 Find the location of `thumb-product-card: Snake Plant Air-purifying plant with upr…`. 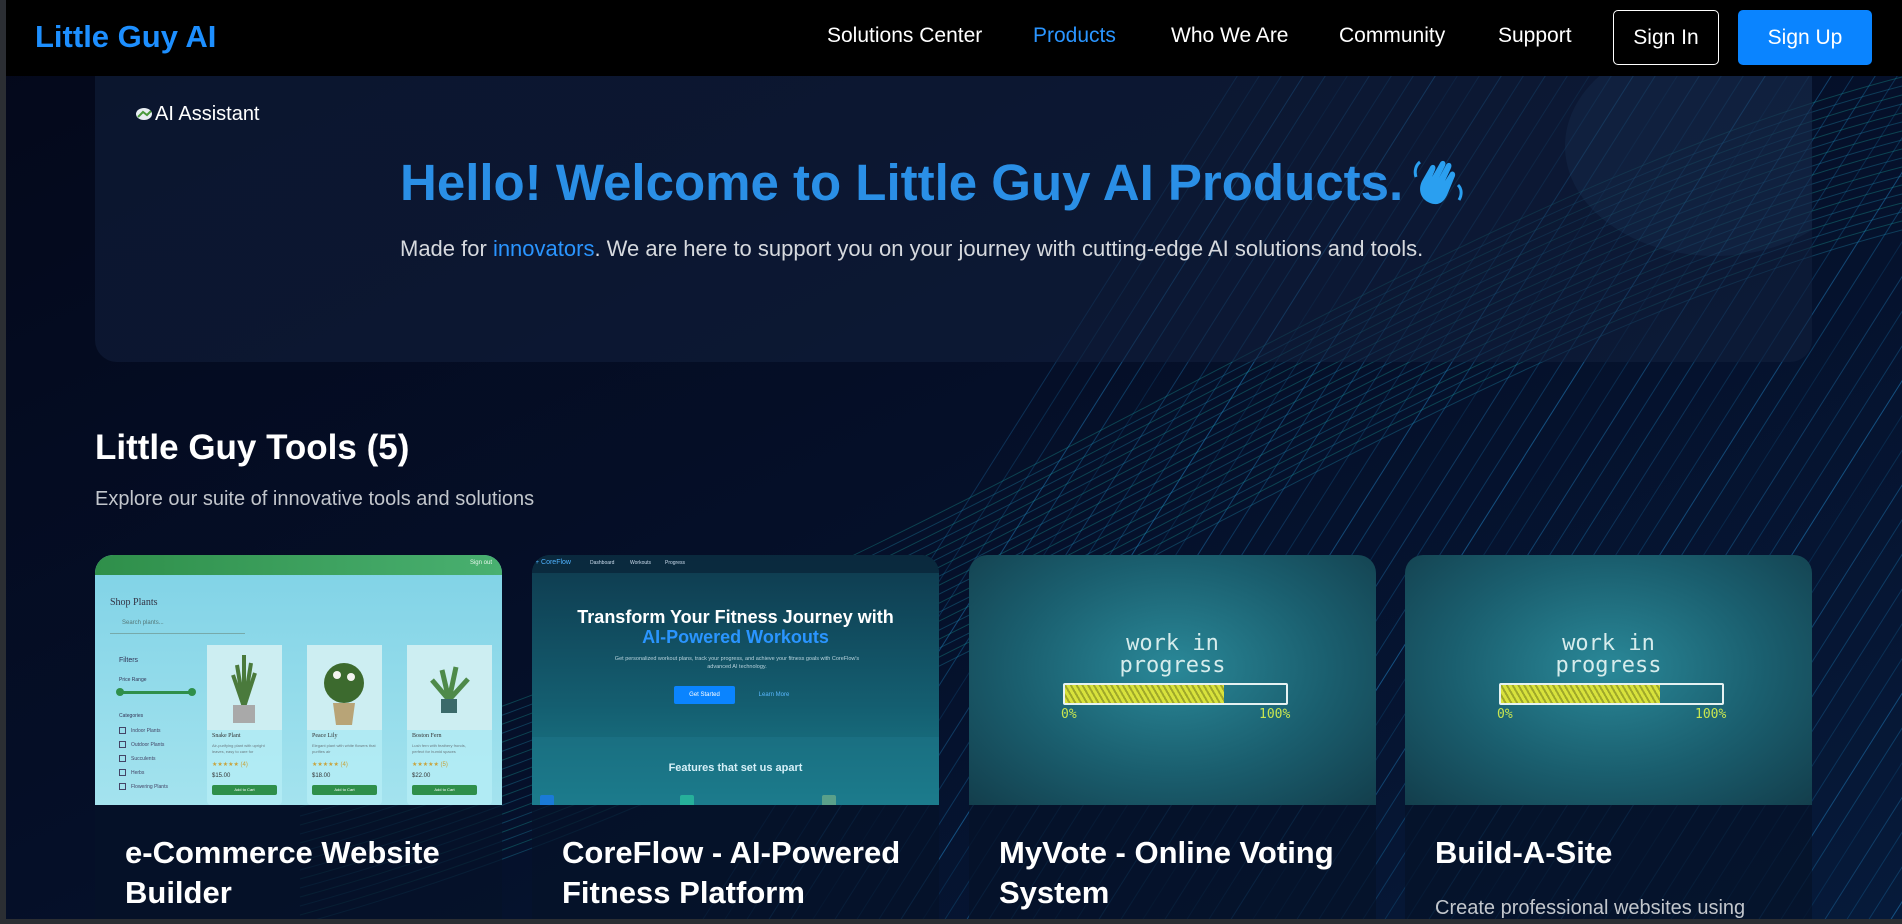

thumb-product-card: Snake Plant Air-purifying plant with upr… is located at coordinates (244, 725).